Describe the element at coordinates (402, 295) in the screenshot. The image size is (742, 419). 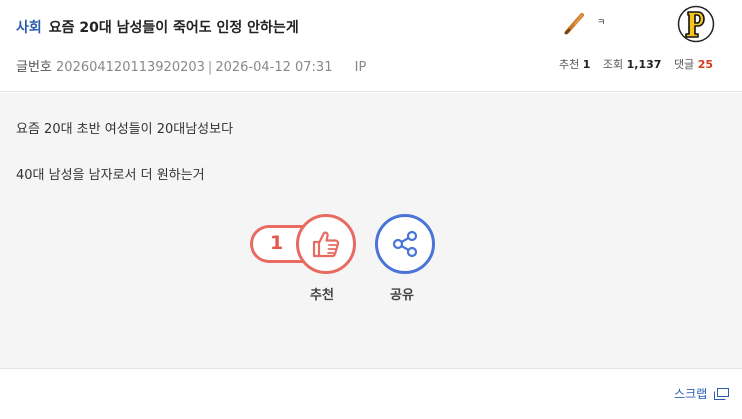
I see `share-label: 공유` at that location.